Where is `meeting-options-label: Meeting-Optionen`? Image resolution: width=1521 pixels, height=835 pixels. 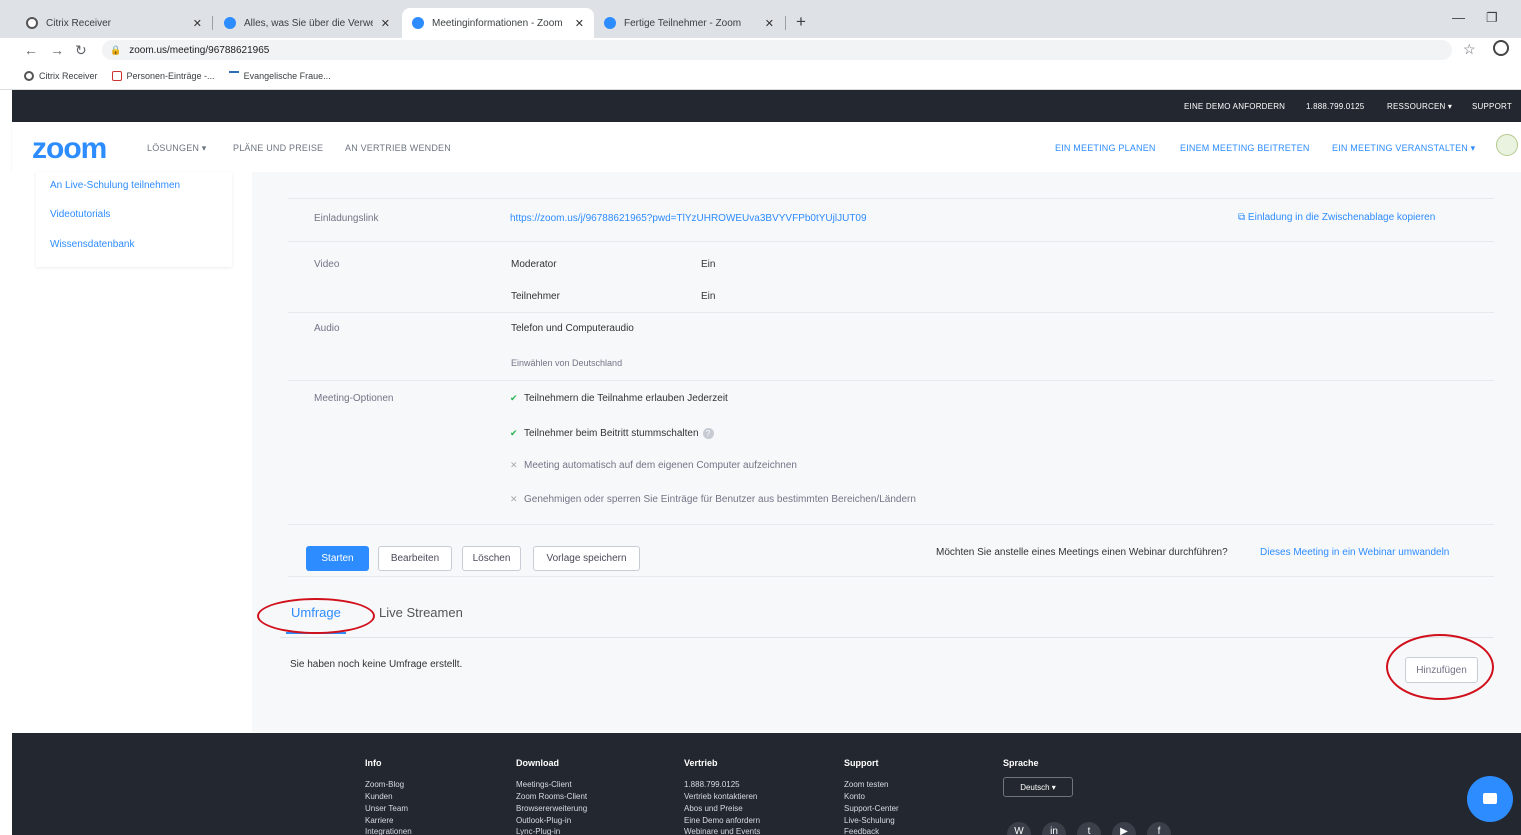
meeting-options-label: Meeting-Optionen is located at coordinates (354, 398).